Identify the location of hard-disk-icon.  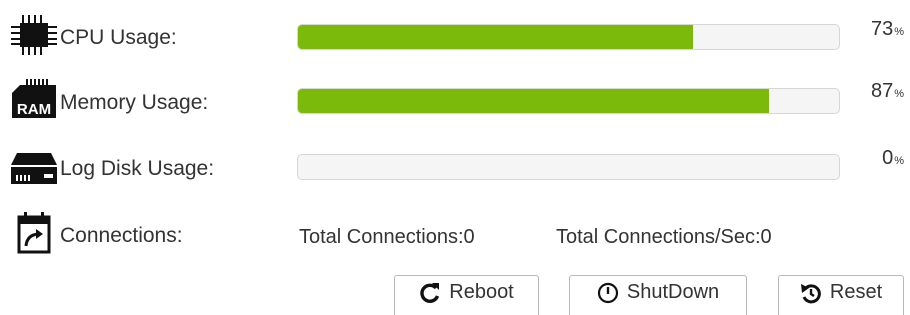
(33, 166).